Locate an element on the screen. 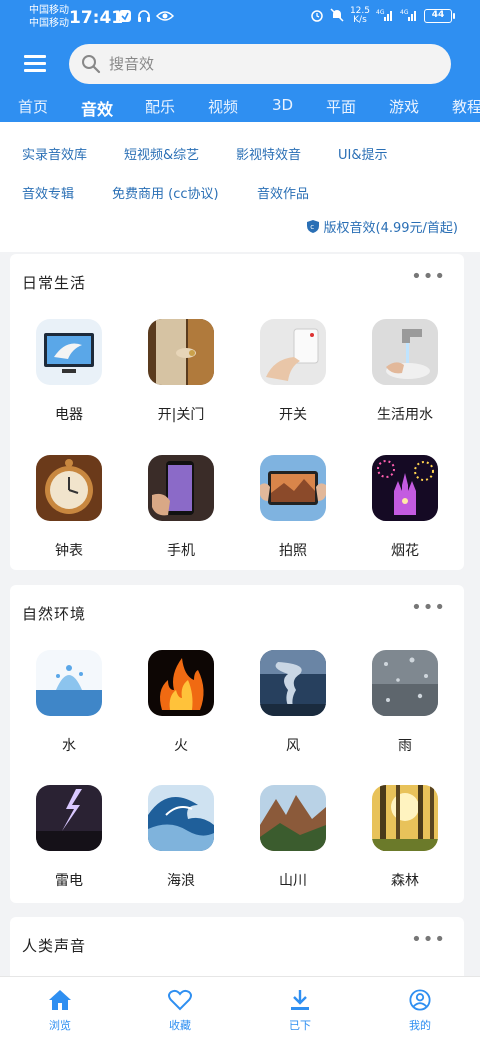 This screenshot has width=480, height=1040. carrier-info: 中国移动 中国移动 is located at coordinates (49, 17).